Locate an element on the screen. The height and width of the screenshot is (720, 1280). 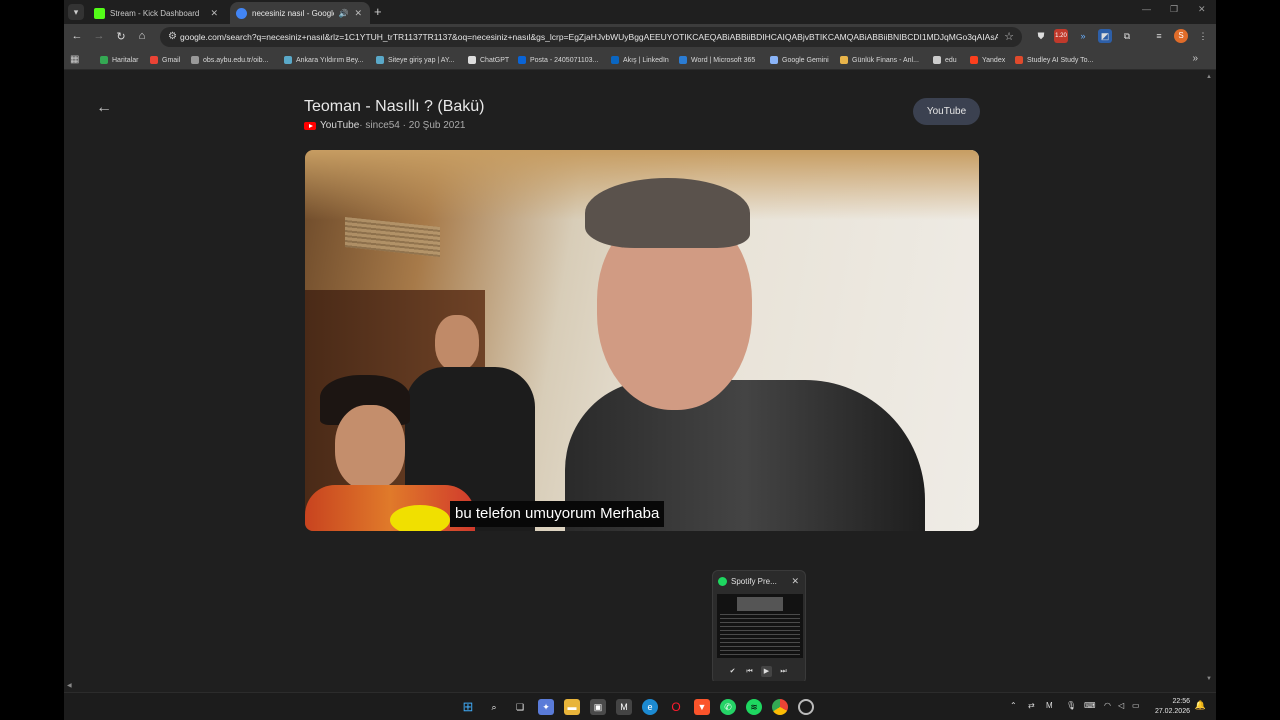
more-bookmarks-icon: » is located at coordinates (1195, 58).